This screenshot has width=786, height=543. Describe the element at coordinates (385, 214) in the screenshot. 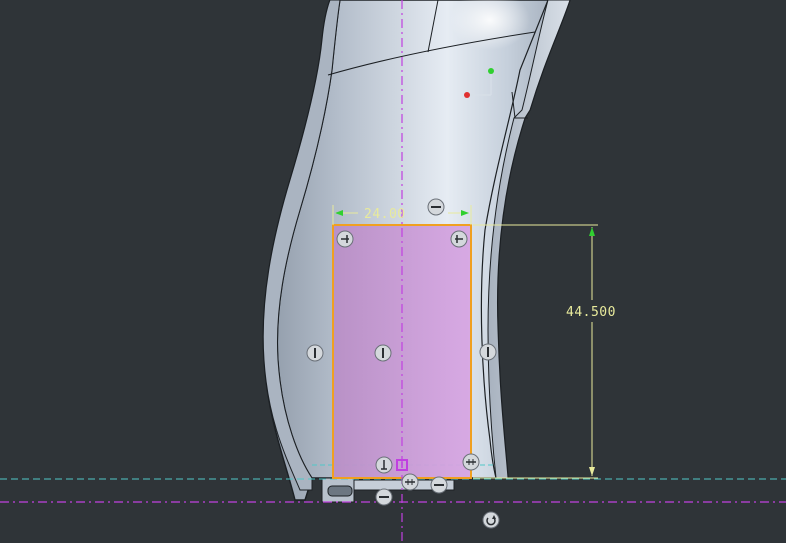

I see `width-dimension-value: 24.00` at that location.